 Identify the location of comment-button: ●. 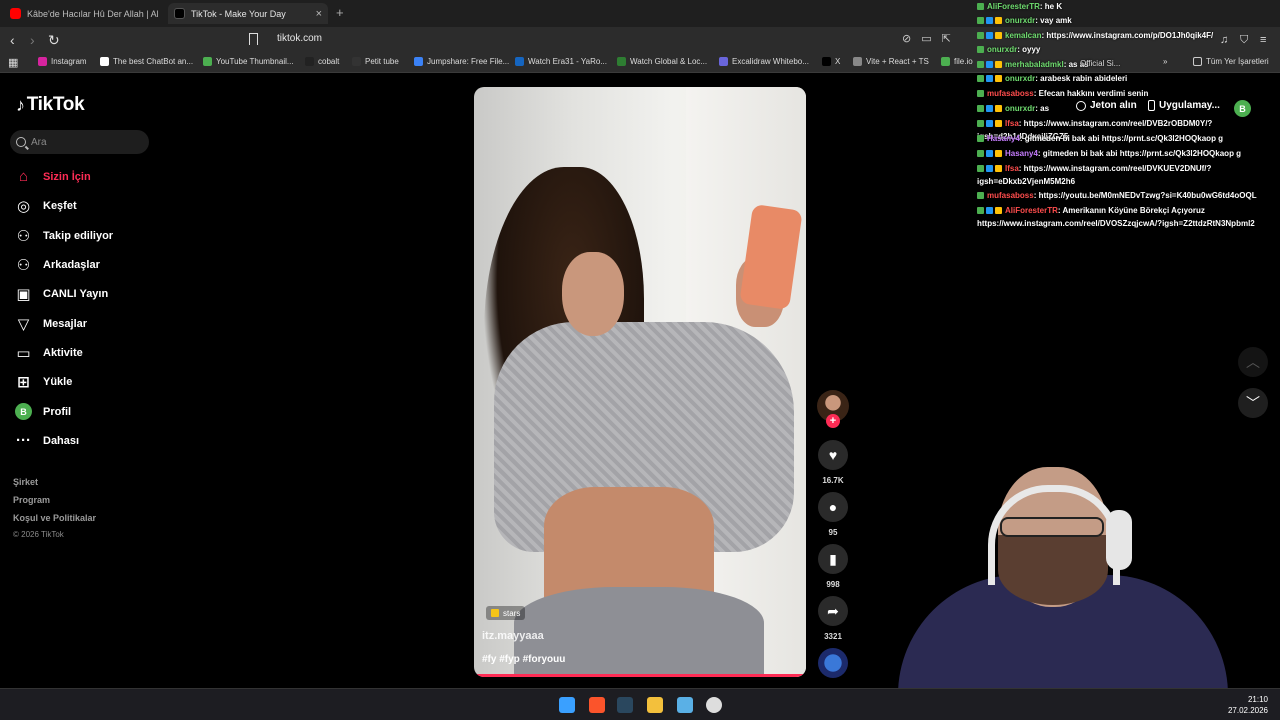
(833, 507).